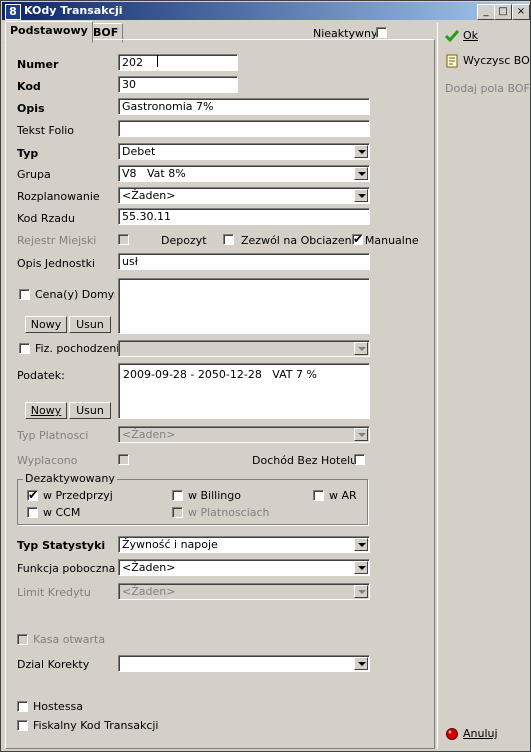  I want to click on app-icon: 8, so click(13, 12).